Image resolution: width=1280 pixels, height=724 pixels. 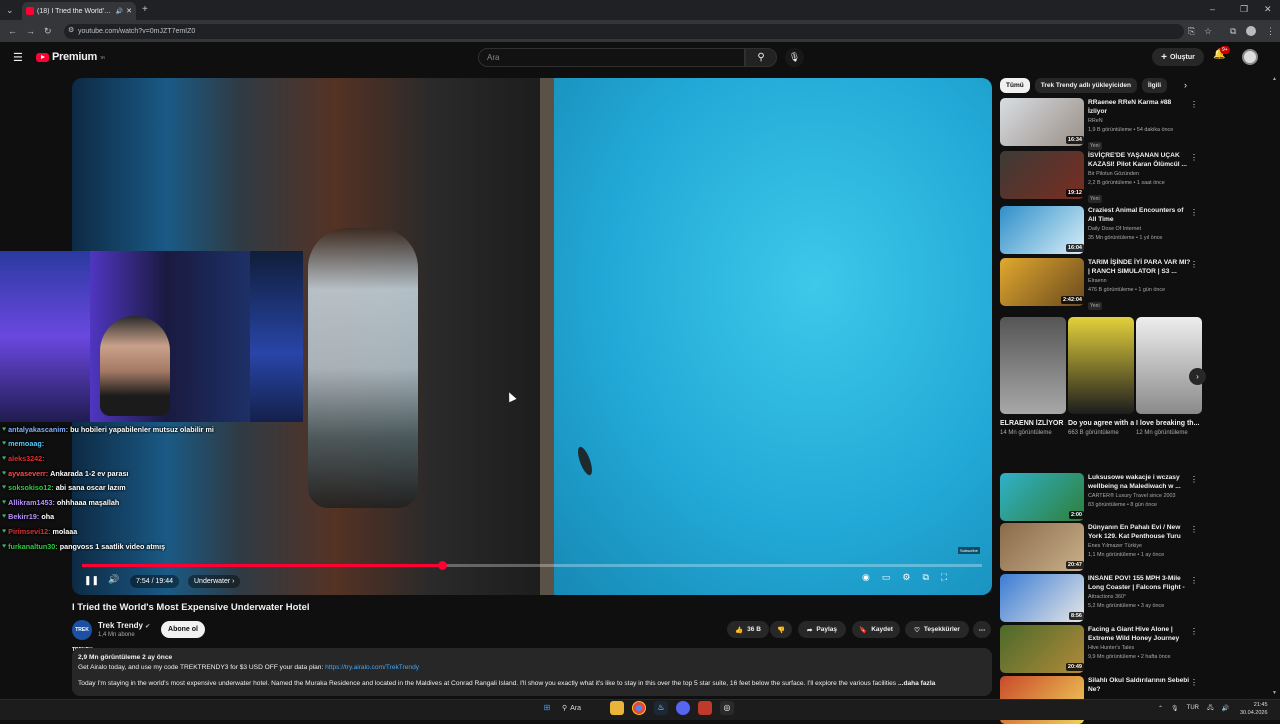 I want to click on chat-username: aleks3242:, so click(x=26, y=458).